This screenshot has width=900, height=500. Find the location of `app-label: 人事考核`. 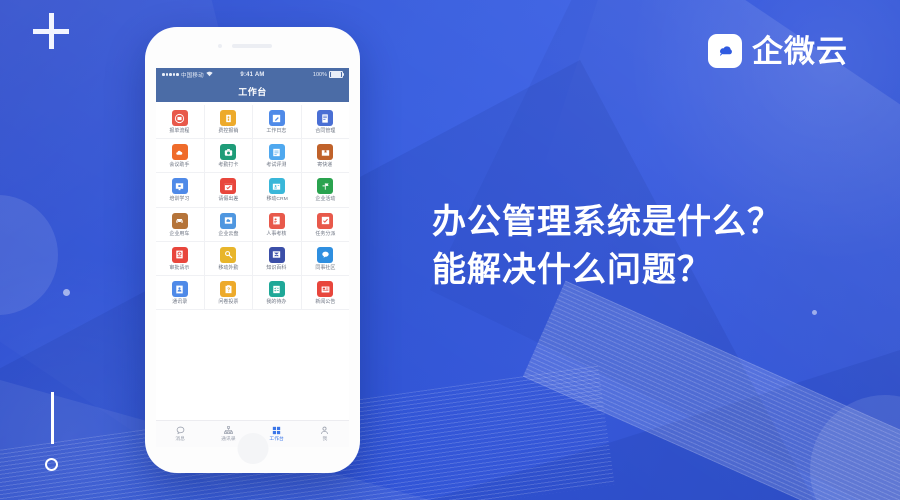

app-label: 人事考核 is located at coordinates (276, 233).